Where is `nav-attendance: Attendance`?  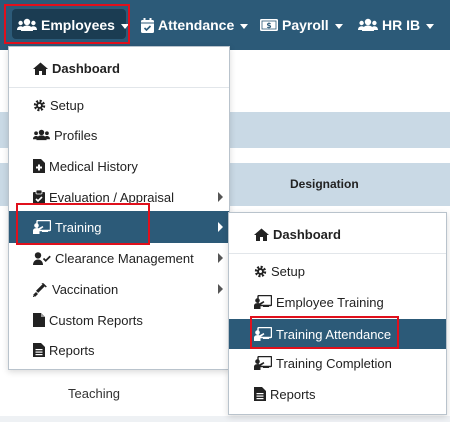
nav-attendance: Attendance is located at coordinates (195, 25).